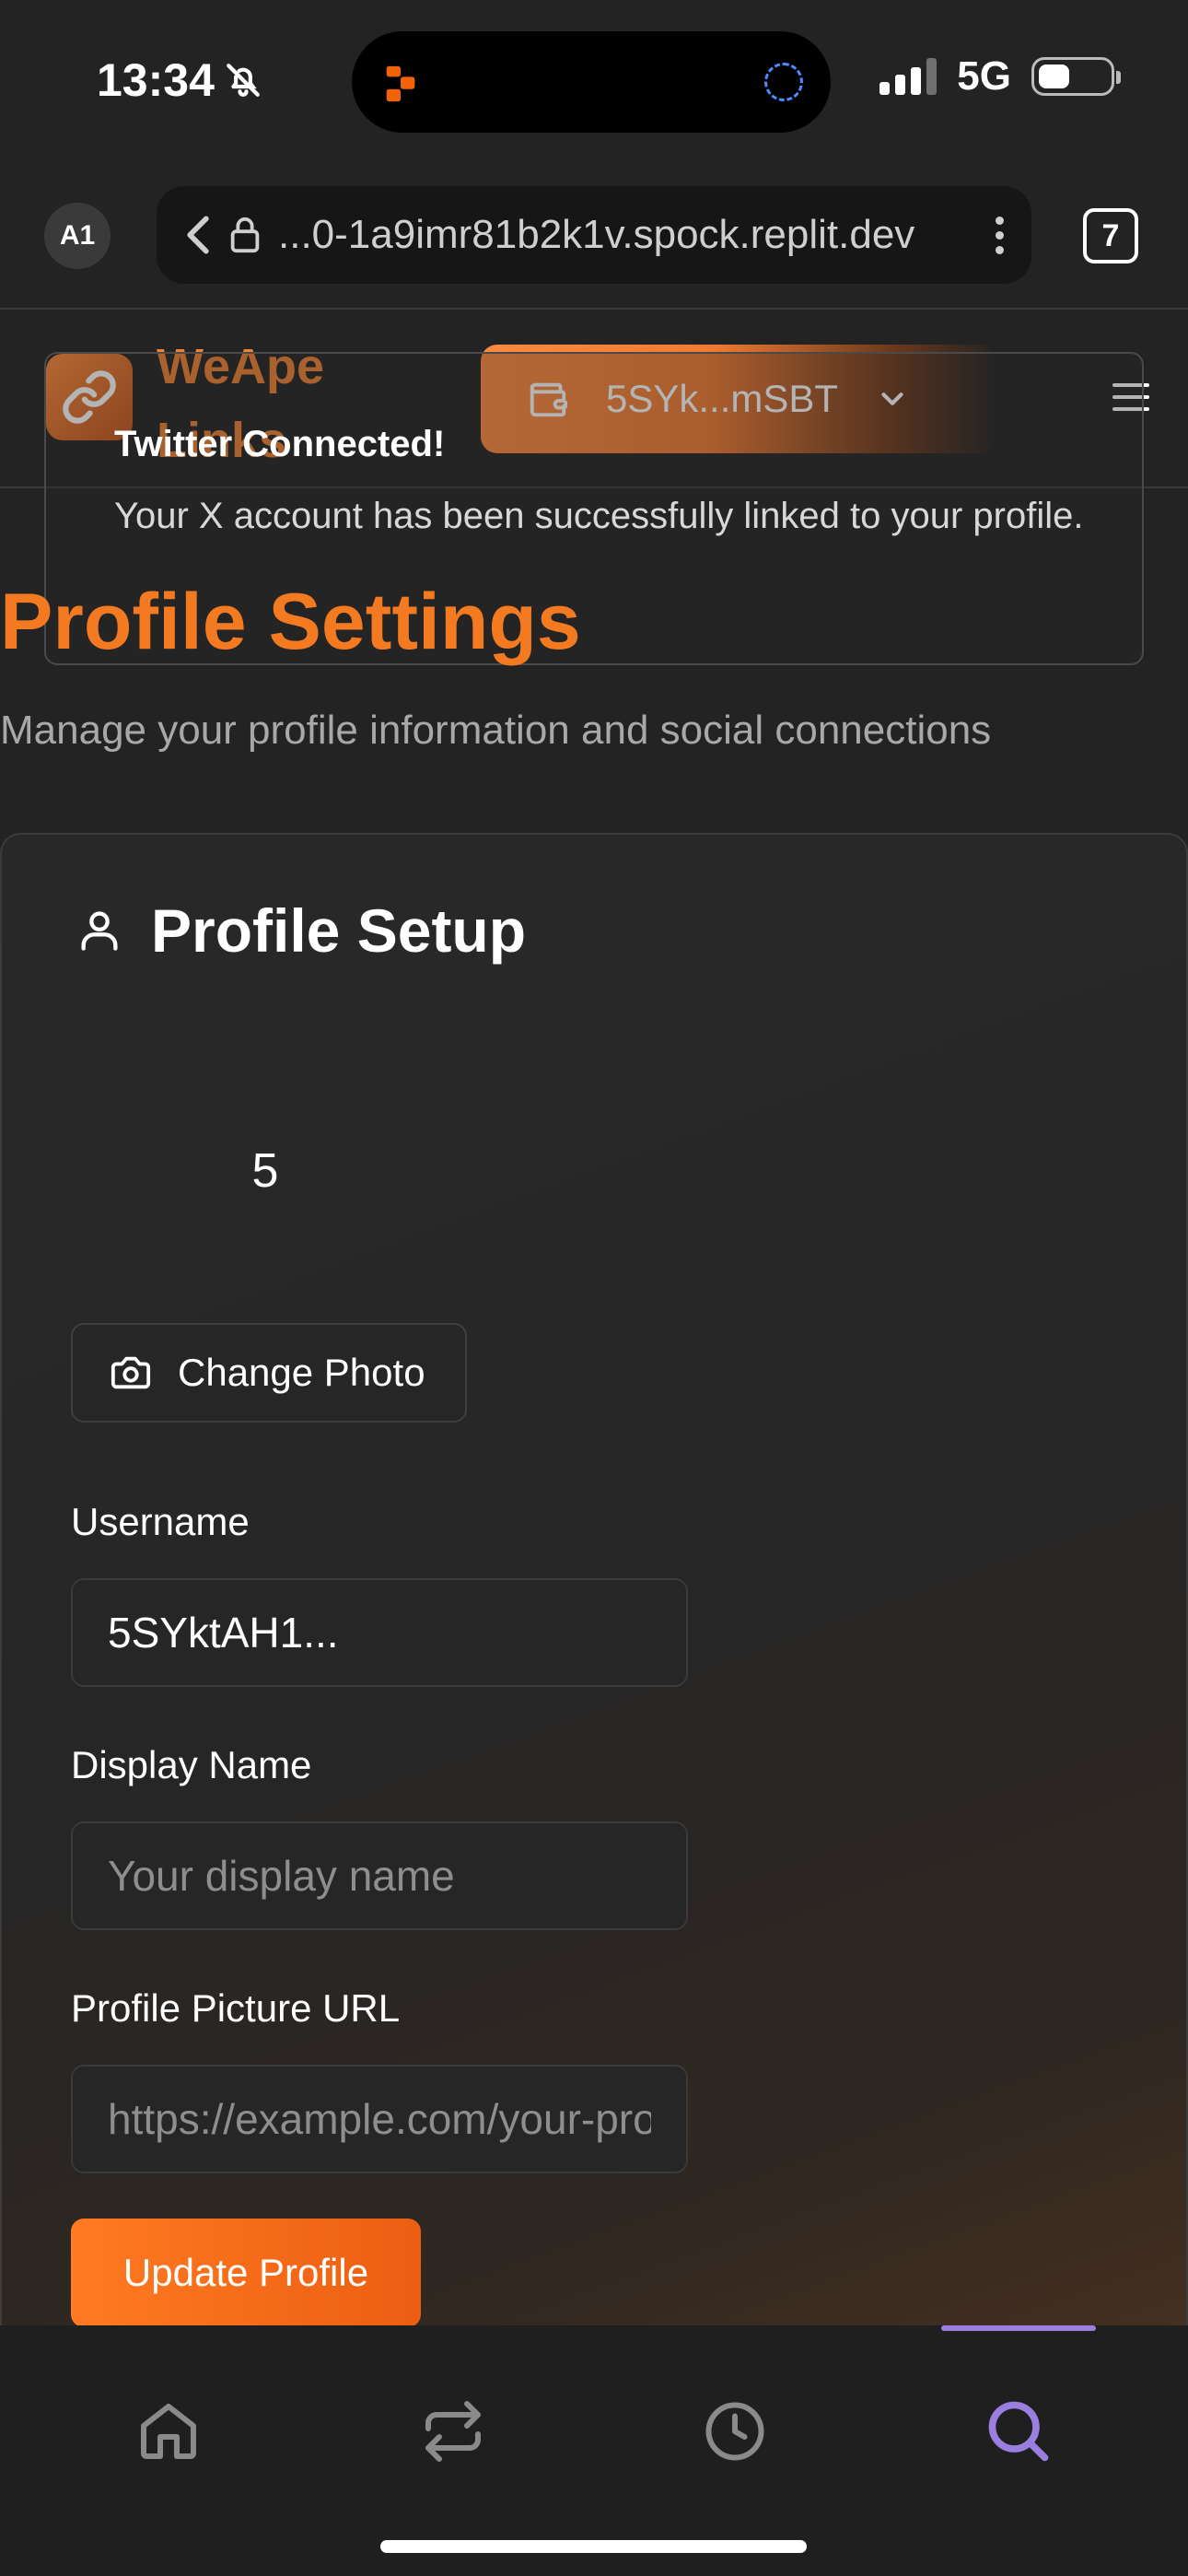  What do you see at coordinates (156, 80) in the screenshot?
I see `clock-text: 13:34` at bounding box center [156, 80].